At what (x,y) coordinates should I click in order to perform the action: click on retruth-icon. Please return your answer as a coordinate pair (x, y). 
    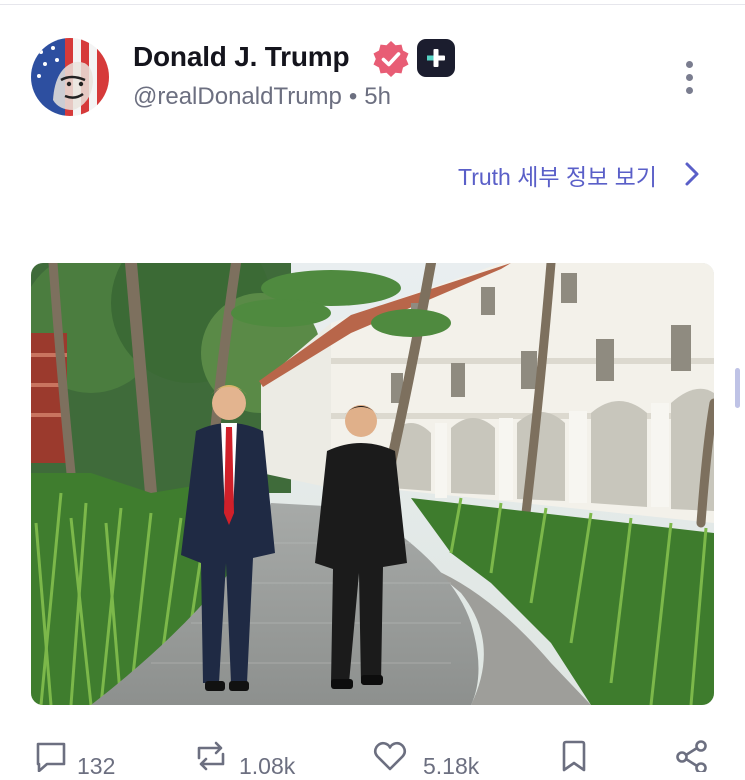
    Looking at the image, I should click on (211, 756).